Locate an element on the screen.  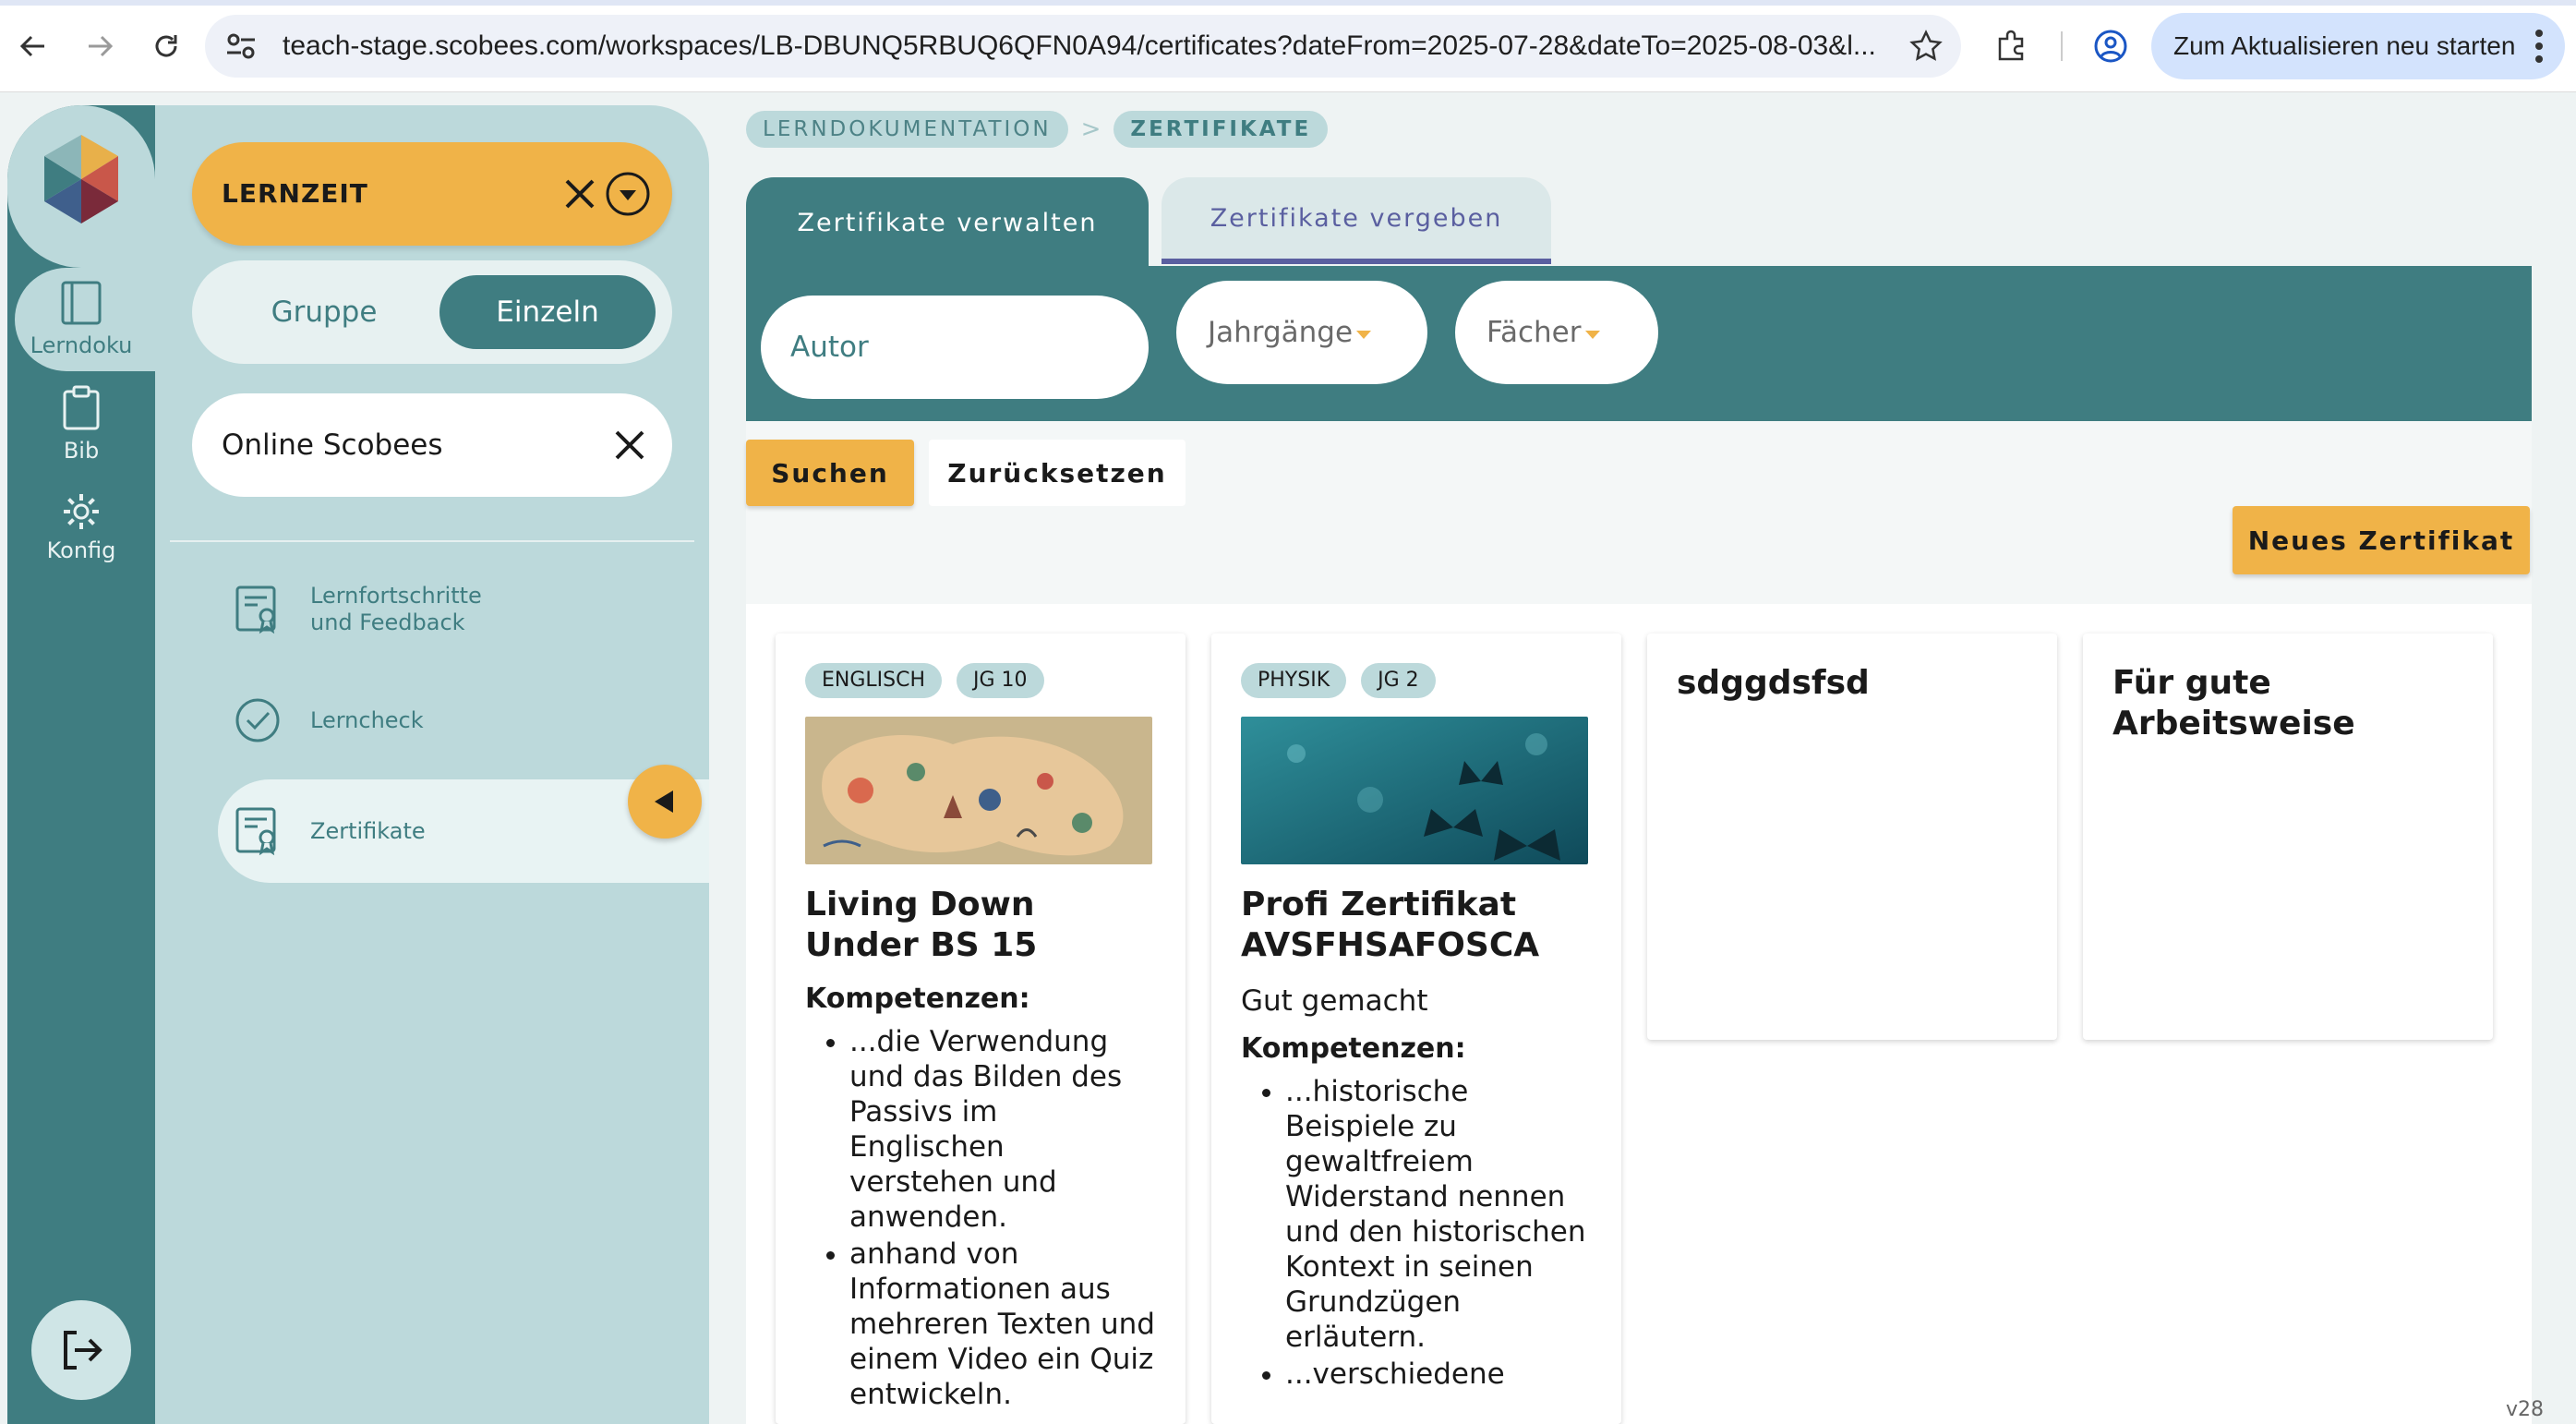
menu-item-lerncheck: Lerncheck is located at coordinates (463, 720).